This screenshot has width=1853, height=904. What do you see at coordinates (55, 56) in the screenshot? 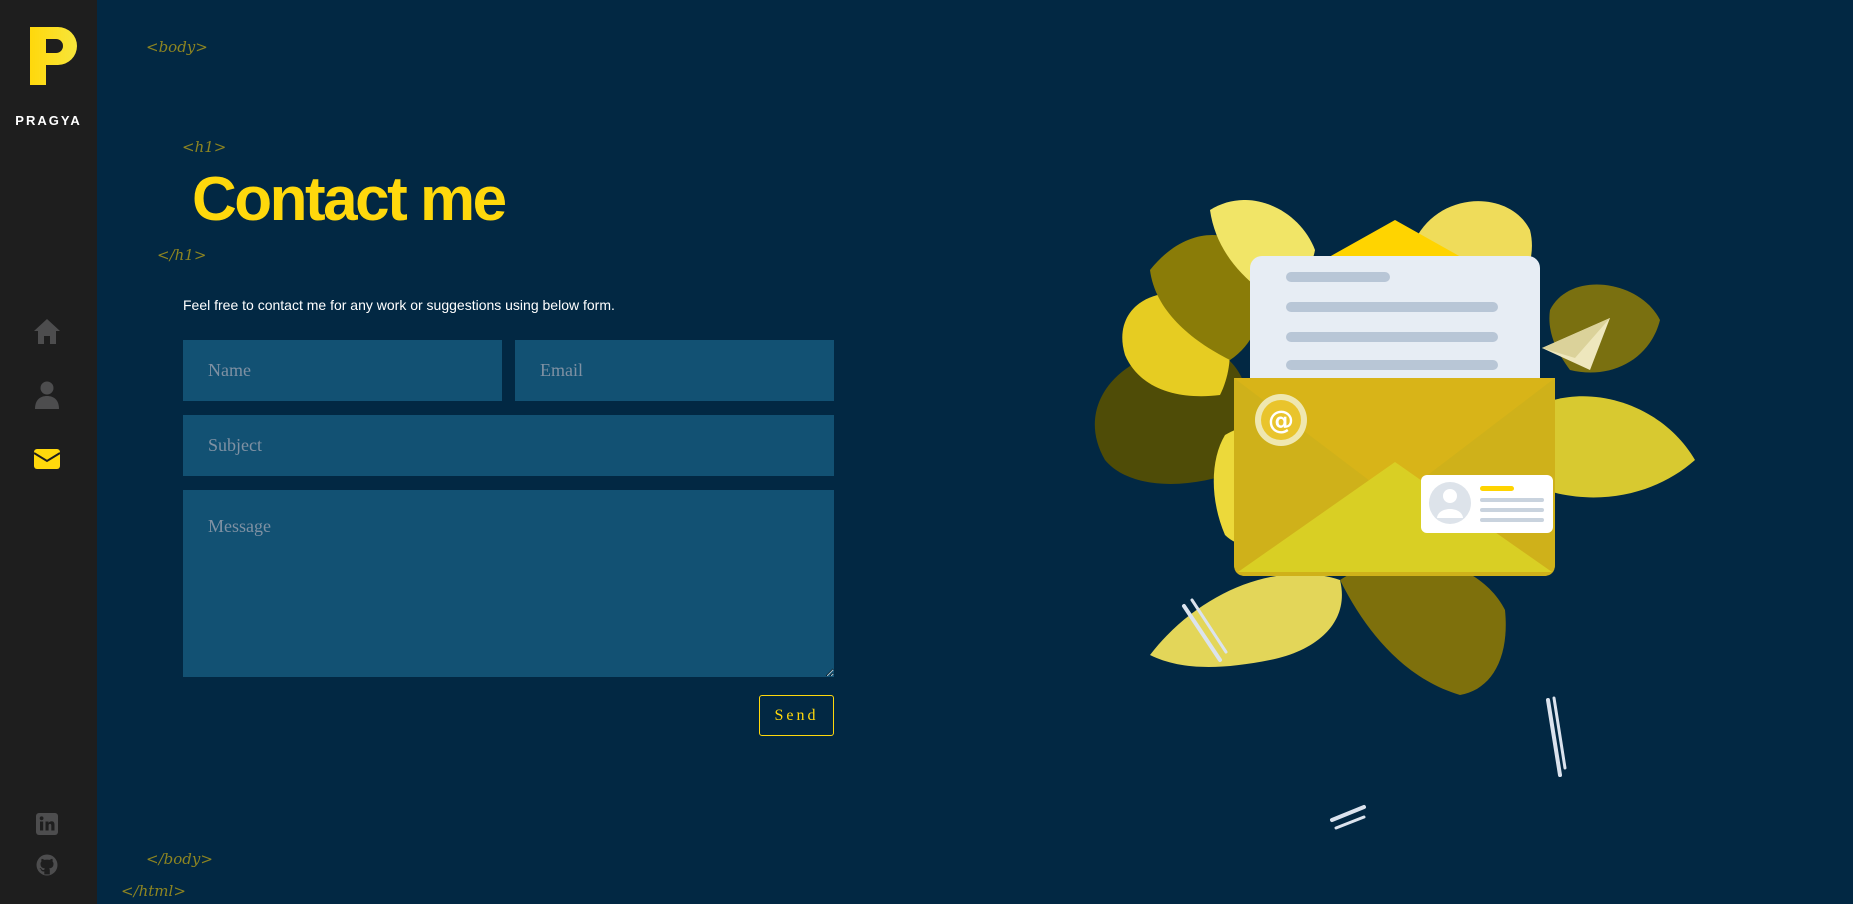
I see `logo: P` at bounding box center [55, 56].